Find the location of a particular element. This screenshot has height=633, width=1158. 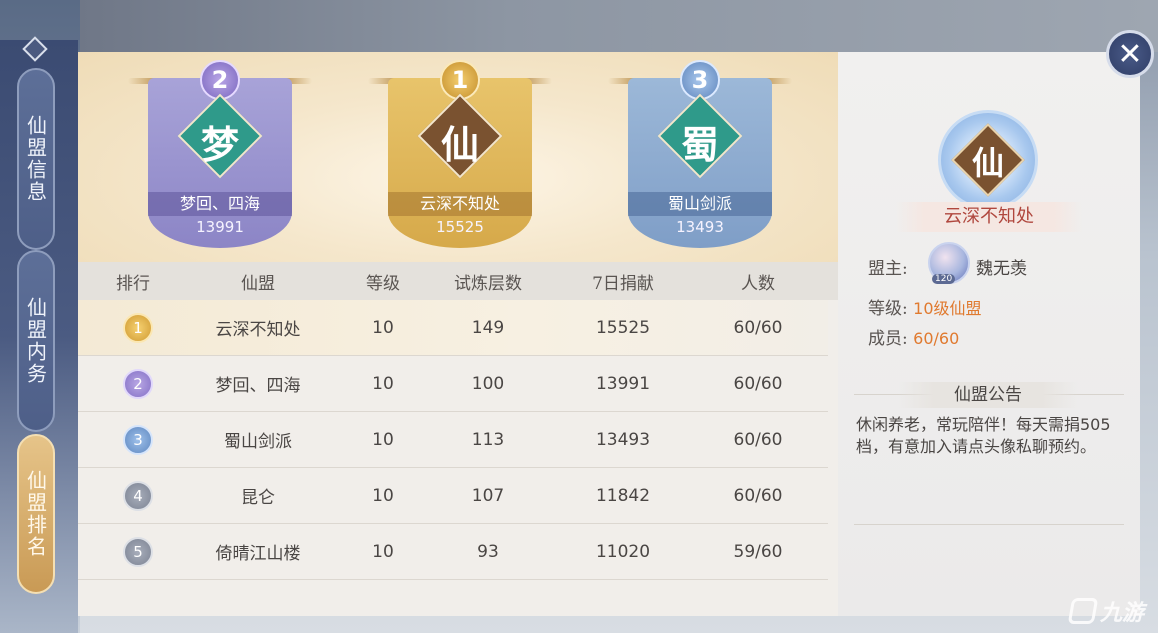

guild-name-cell: 云深不知处 is located at coordinates (258, 330).